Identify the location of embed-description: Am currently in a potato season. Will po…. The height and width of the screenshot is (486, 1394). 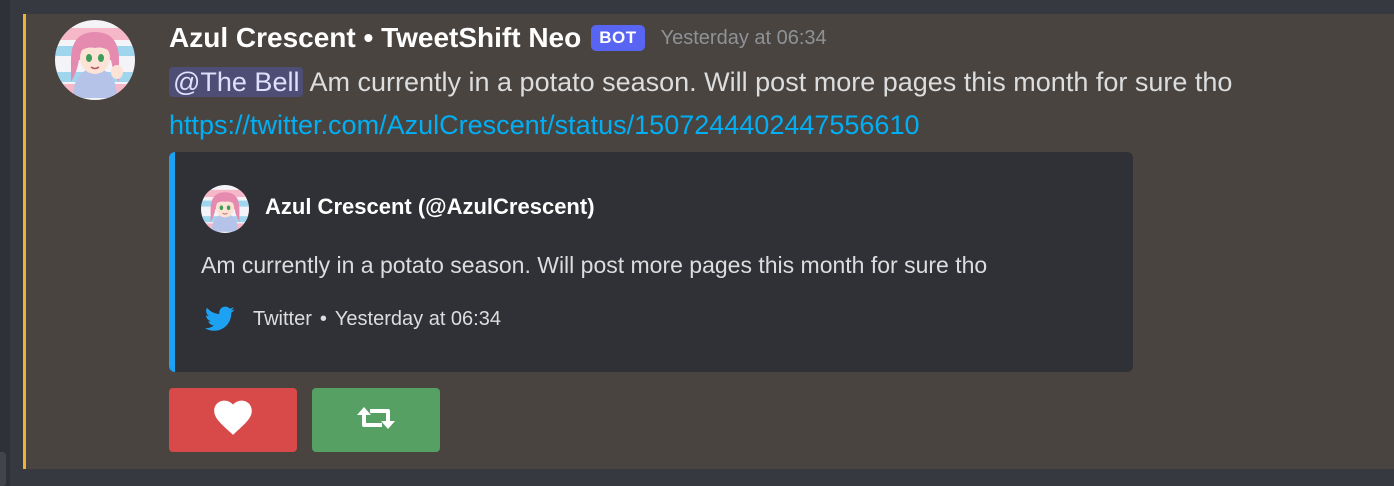
(594, 265).